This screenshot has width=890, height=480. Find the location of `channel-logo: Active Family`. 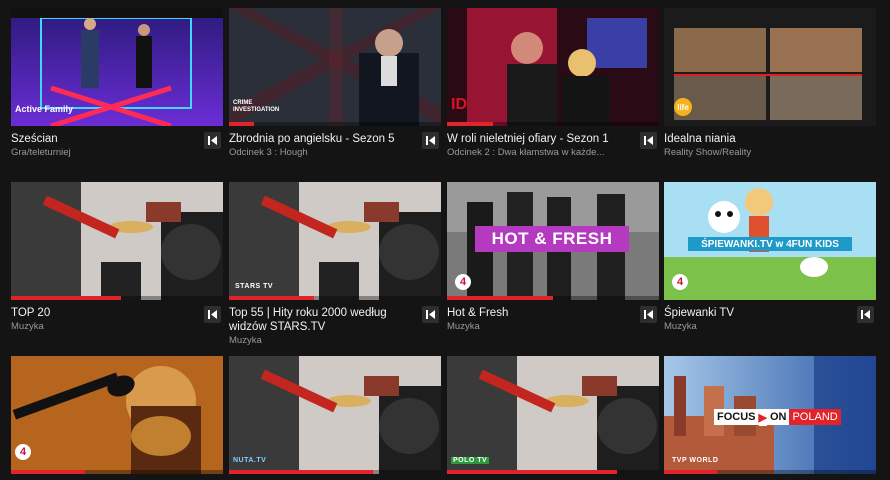

channel-logo: Active Family is located at coordinates (44, 109).